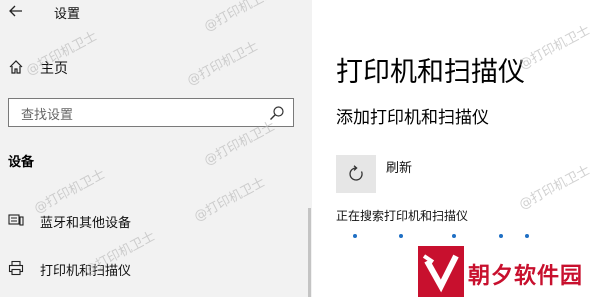  What do you see at coordinates (309, 252) in the screenshot?
I see `sidebar-scrollbar` at bounding box center [309, 252].